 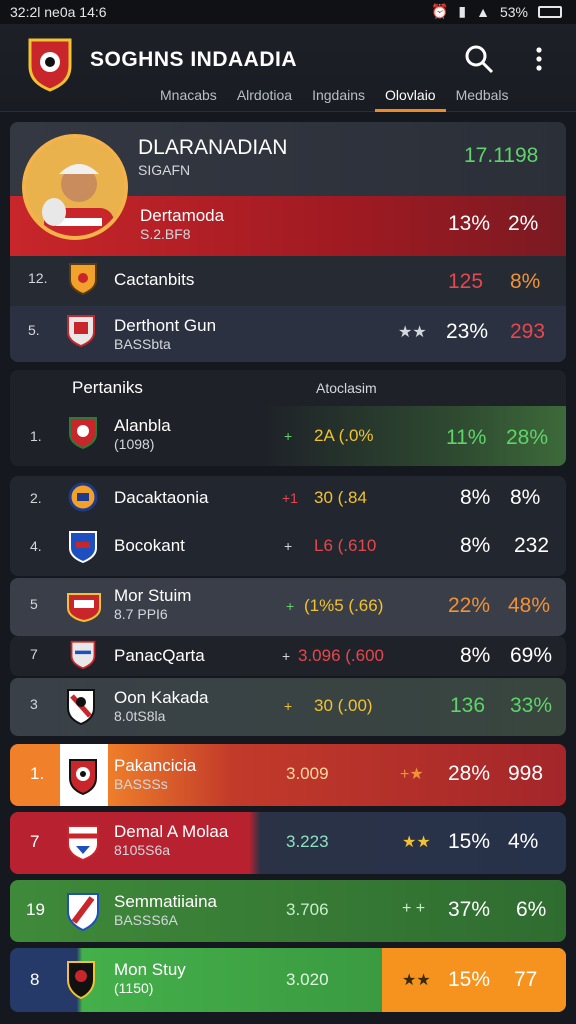 What do you see at coordinates (34, 704) in the screenshot?
I see `row-rank: 3` at bounding box center [34, 704].